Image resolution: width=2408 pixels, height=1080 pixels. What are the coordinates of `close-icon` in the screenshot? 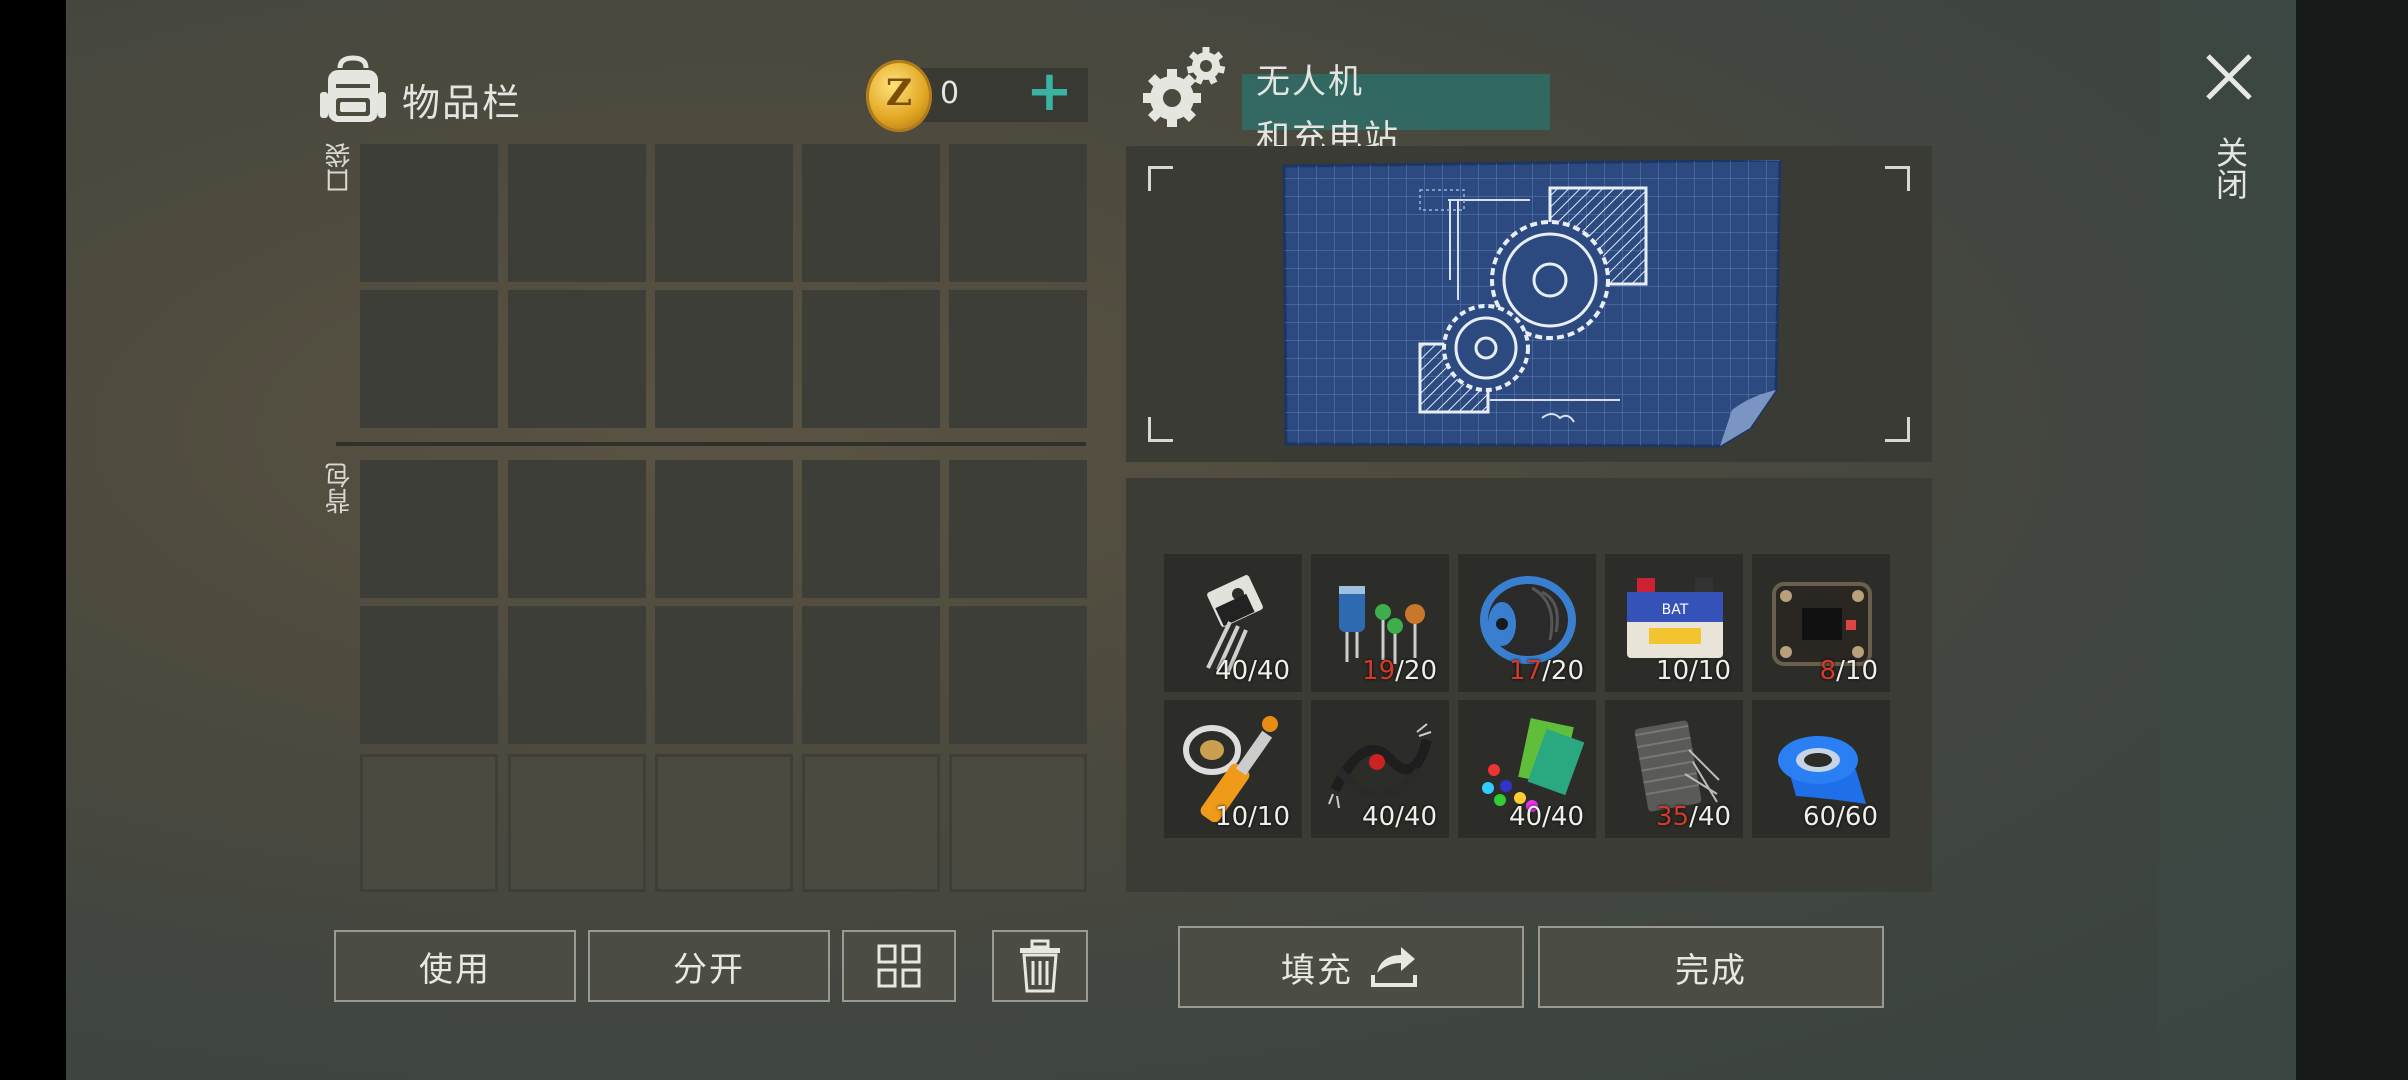 It's located at (2229, 77).